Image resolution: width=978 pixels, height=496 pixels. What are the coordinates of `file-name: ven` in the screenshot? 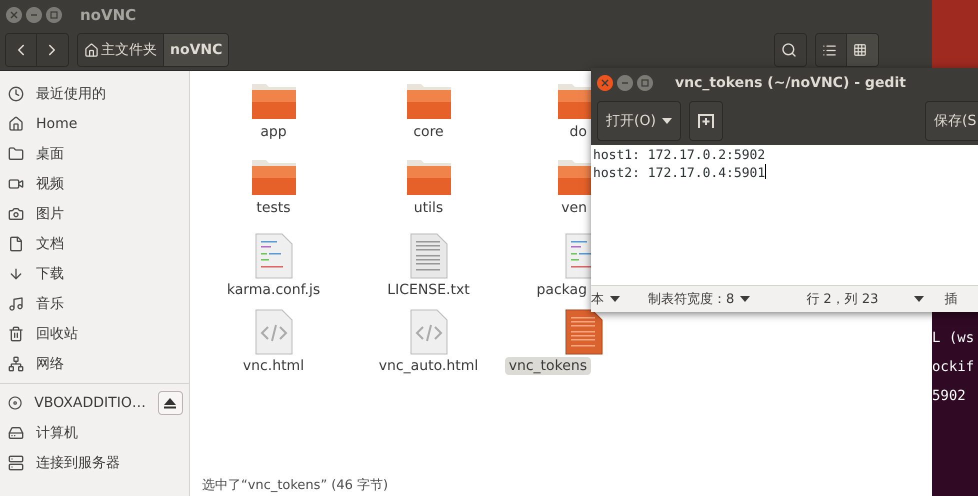 It's located at (574, 208).